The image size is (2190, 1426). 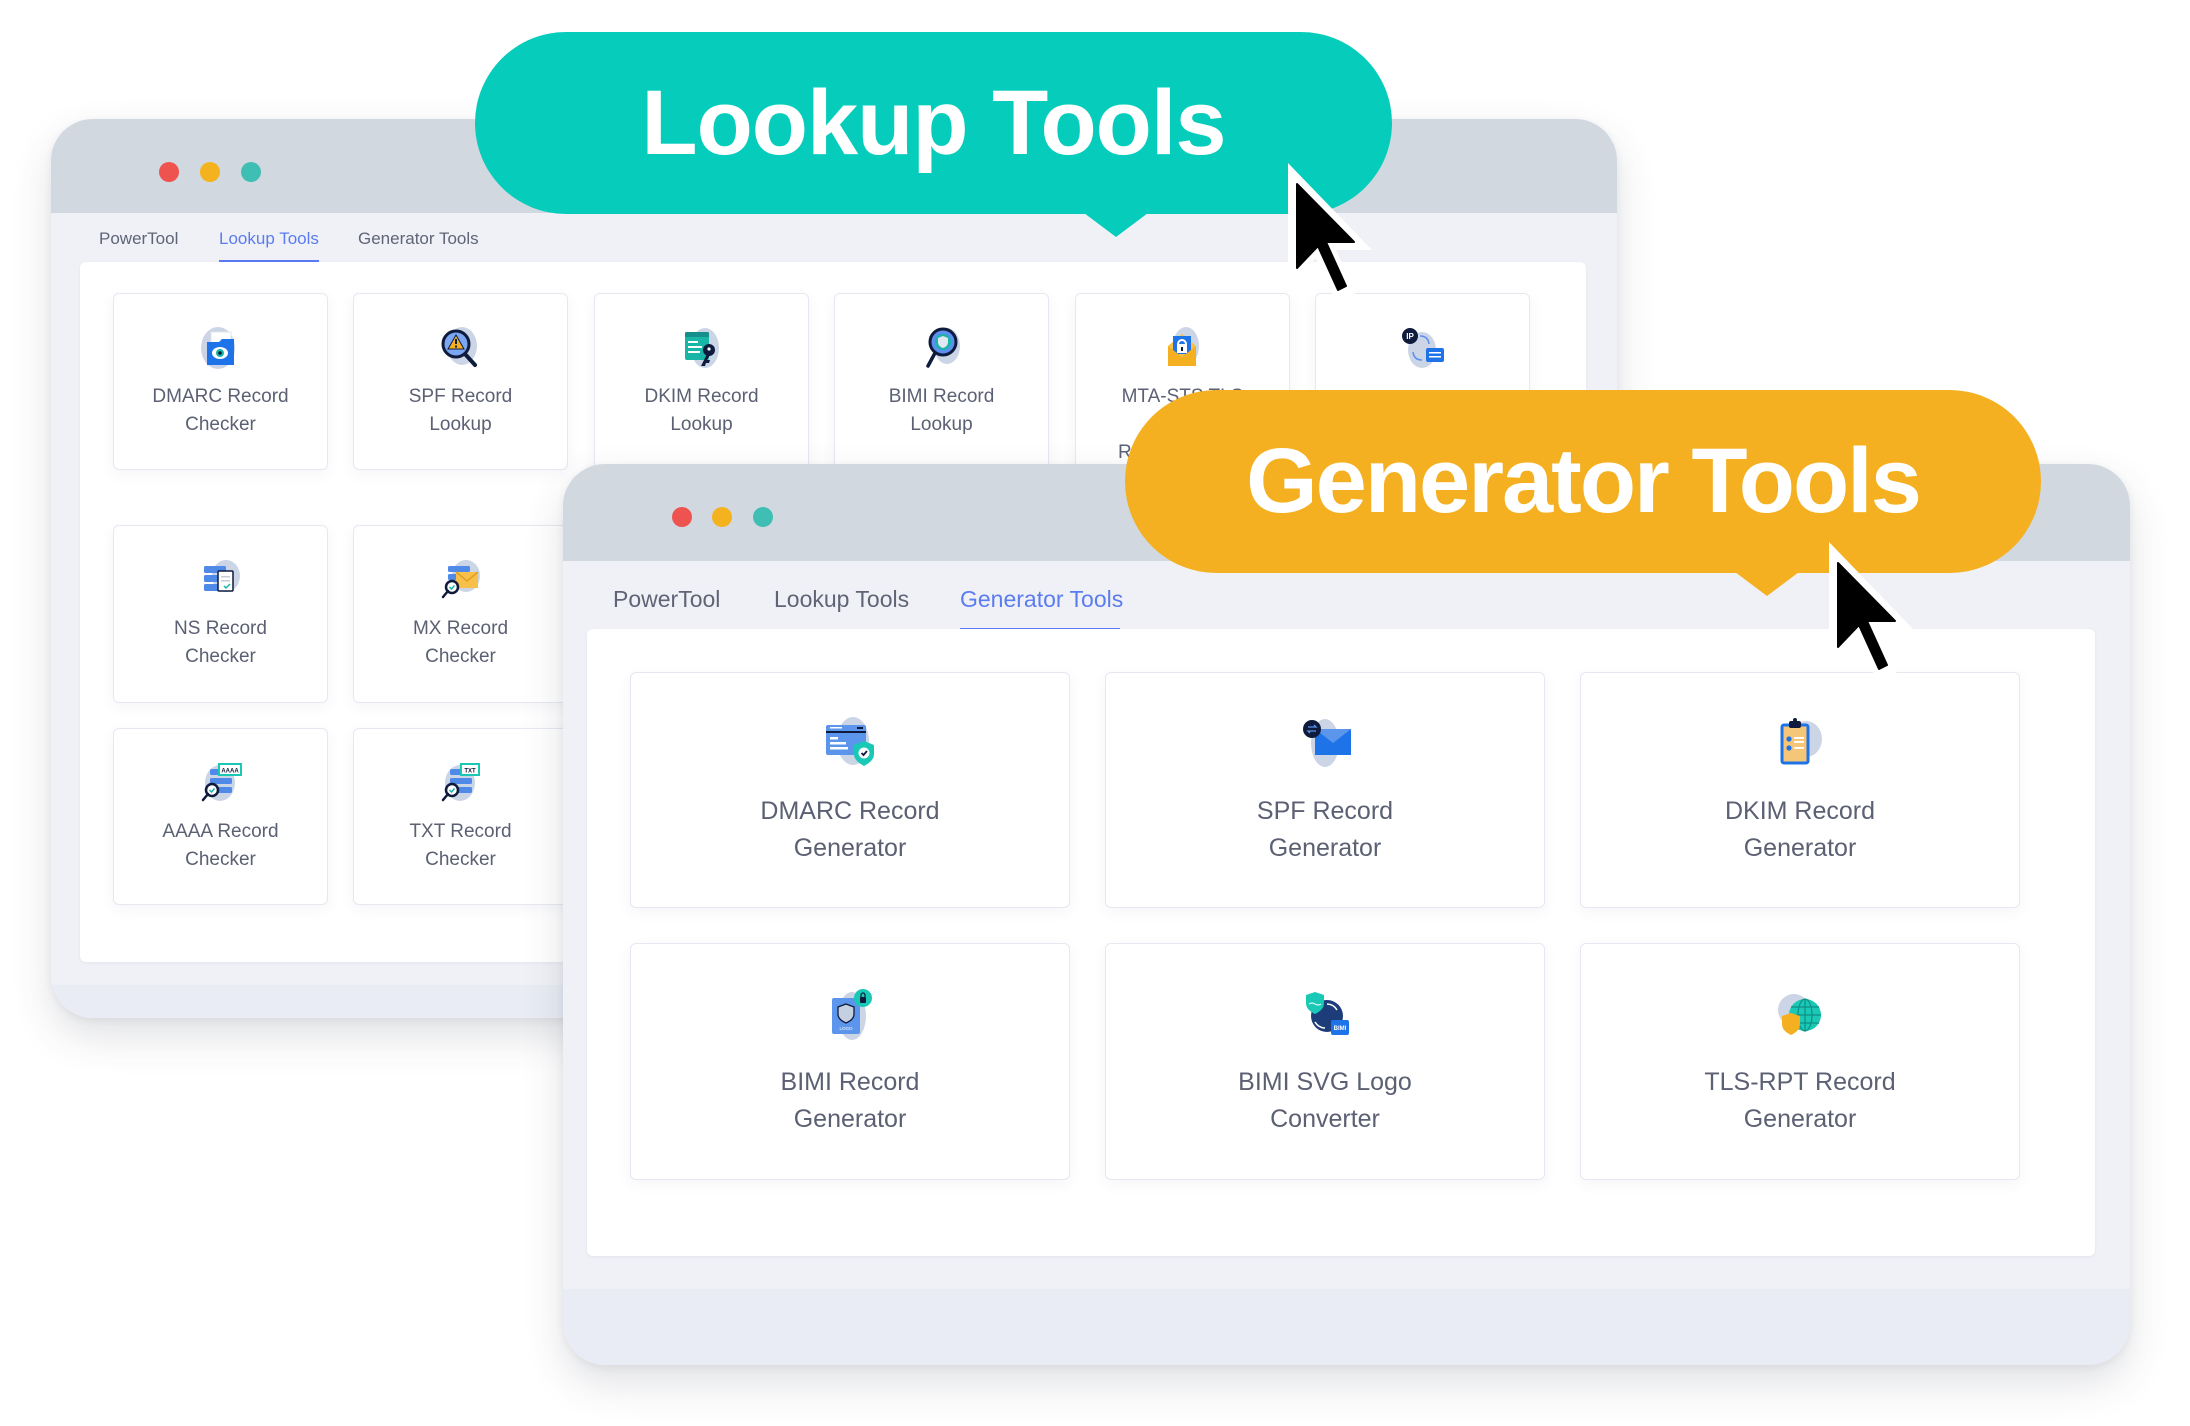 I want to click on tool-card-aaaa-record-checker: AAAA AAAA Record Checker, so click(x=220, y=816).